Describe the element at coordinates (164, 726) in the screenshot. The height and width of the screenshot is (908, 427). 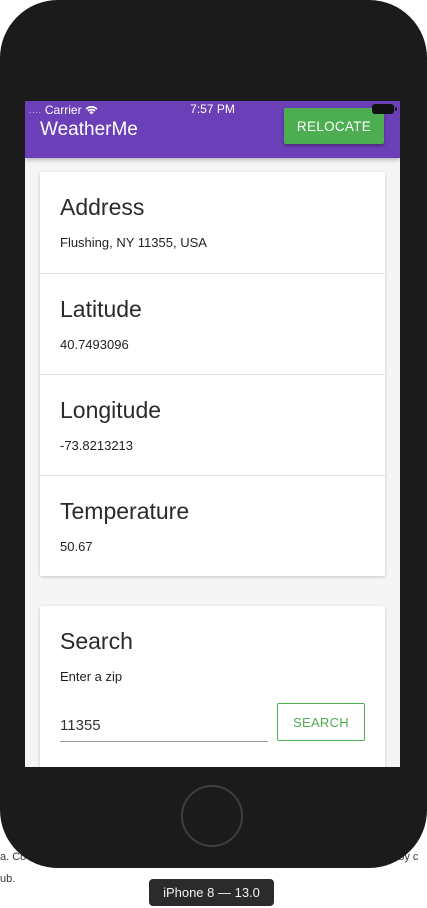
I see `zip-input` at that location.